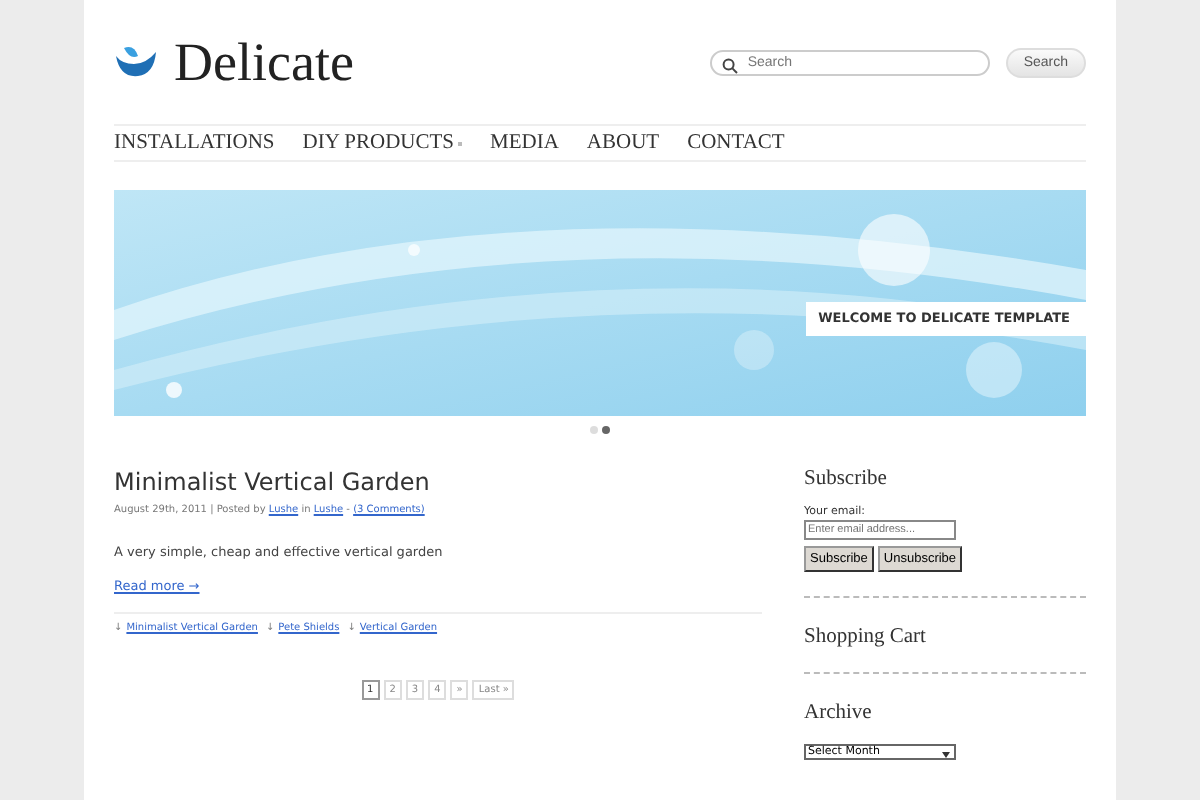 This screenshot has width=1200, height=800. I want to click on widget-title: Subscribe, so click(846, 479).